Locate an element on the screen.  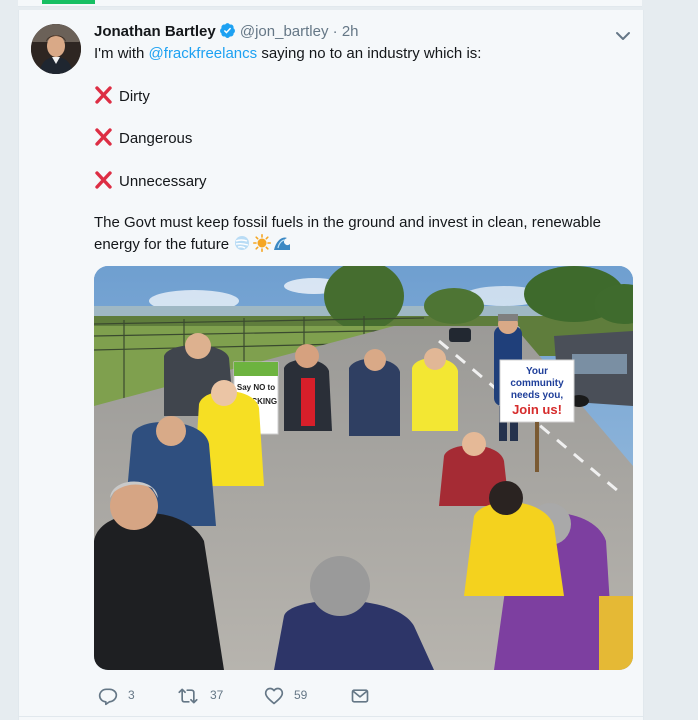
list-item-label: Dangerous is located at coordinates (156, 138).